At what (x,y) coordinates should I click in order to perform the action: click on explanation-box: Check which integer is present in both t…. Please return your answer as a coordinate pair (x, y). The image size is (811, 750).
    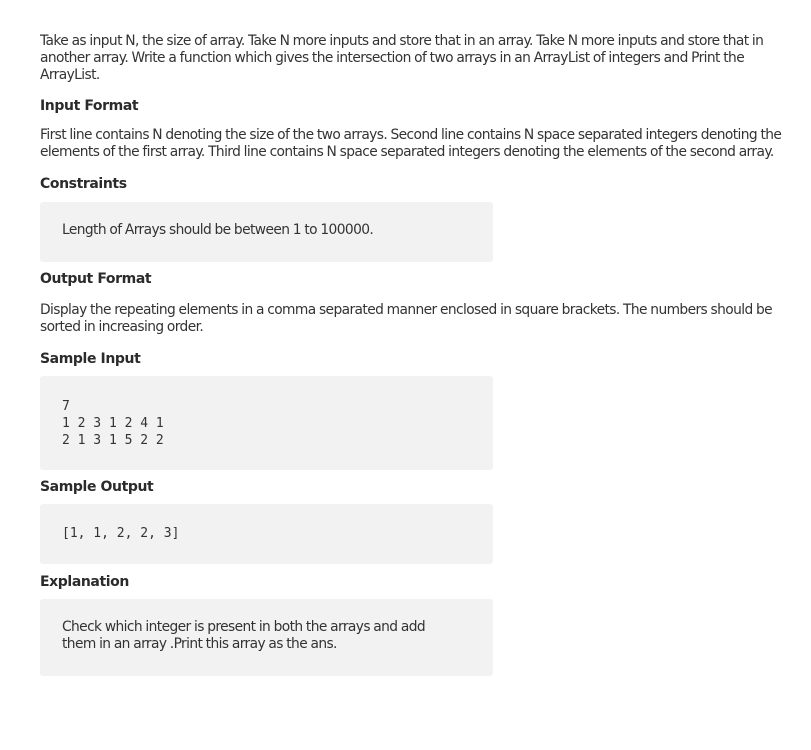
    Looking at the image, I should click on (266, 637).